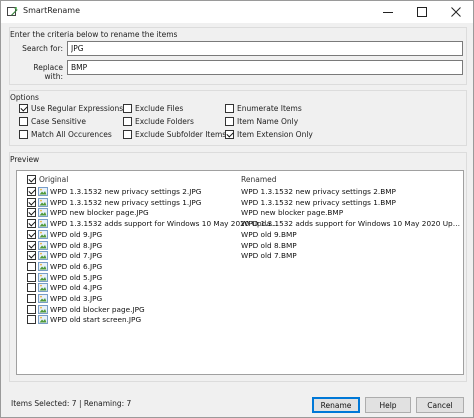  I want to click on select-all-checkbox, so click(31, 179).